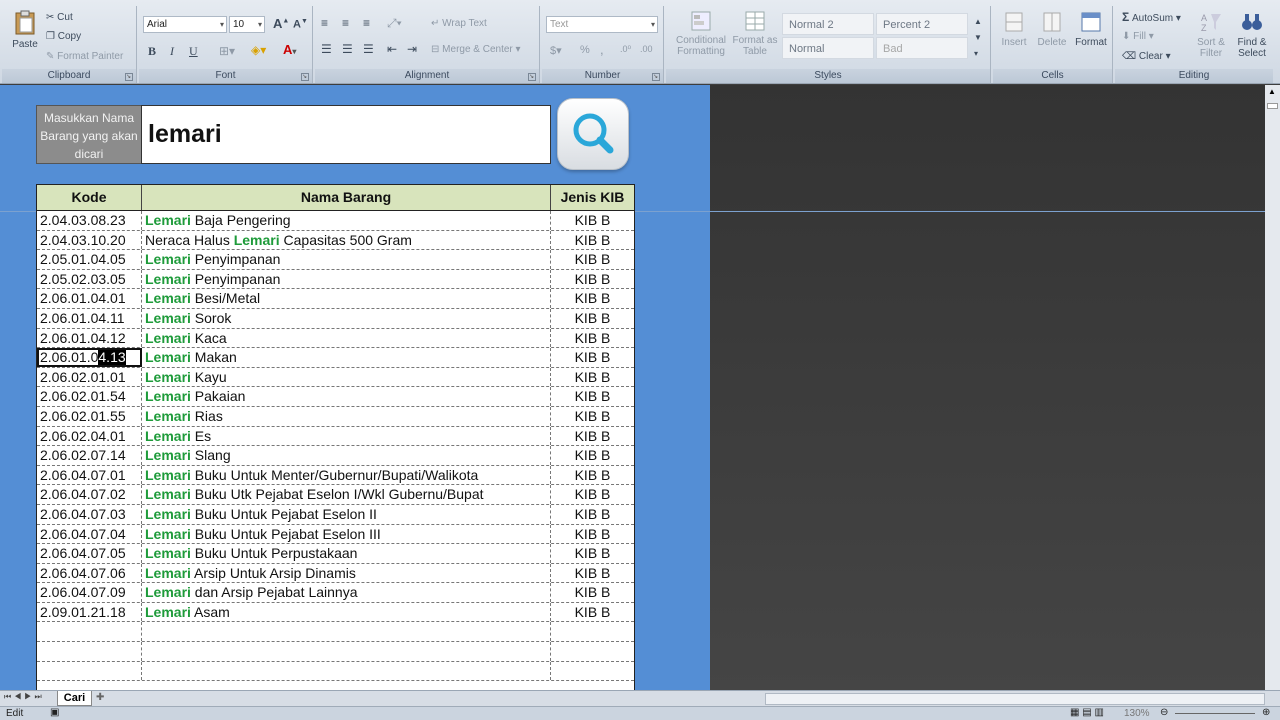 The width and height of the screenshot is (1280, 720). I want to click on number-launcher-icon: ↘, so click(656, 77).